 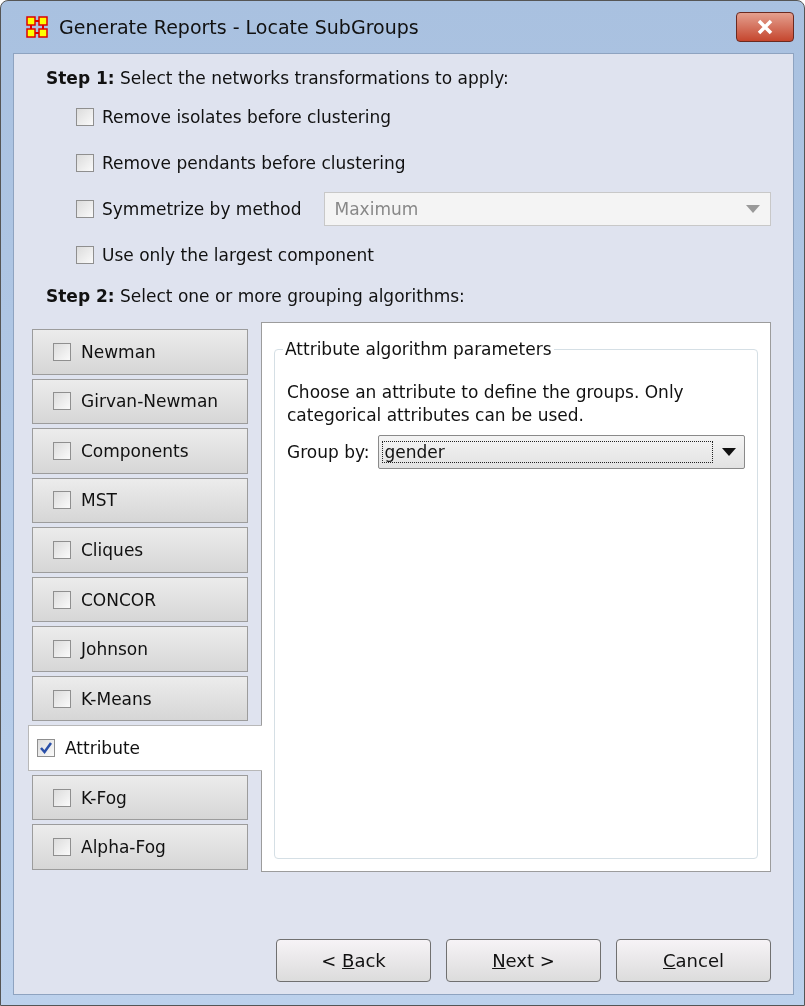 What do you see at coordinates (418, 349) in the screenshot?
I see `group-title: Attribute algorithm parameters` at bounding box center [418, 349].